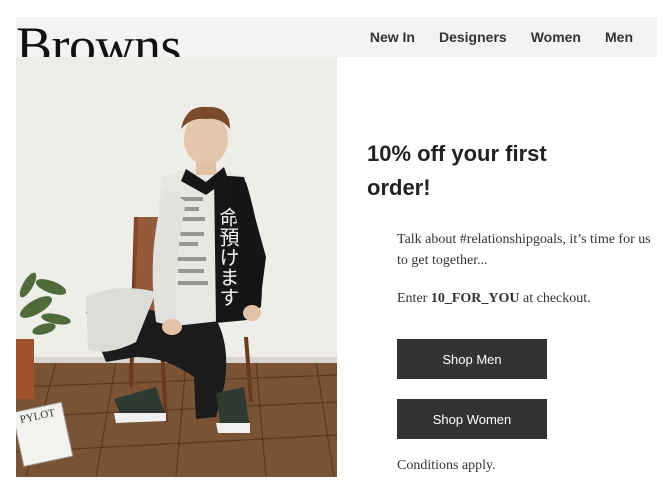 Image resolution: width=671 pixels, height=492 pixels. I want to click on promo-code-line: Enter 10_FOR_YOU at checkout., so click(526, 298).